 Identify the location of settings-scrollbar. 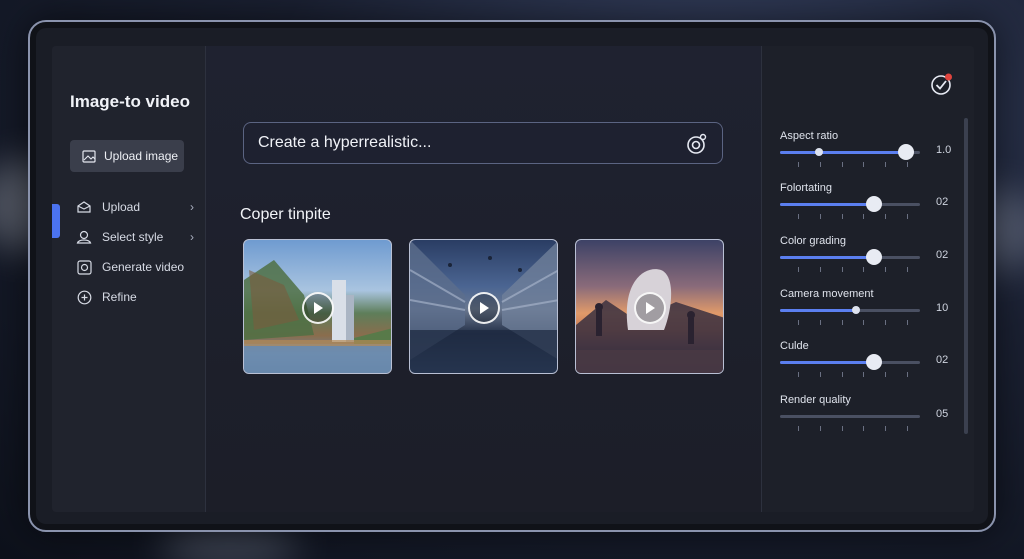
(966, 276).